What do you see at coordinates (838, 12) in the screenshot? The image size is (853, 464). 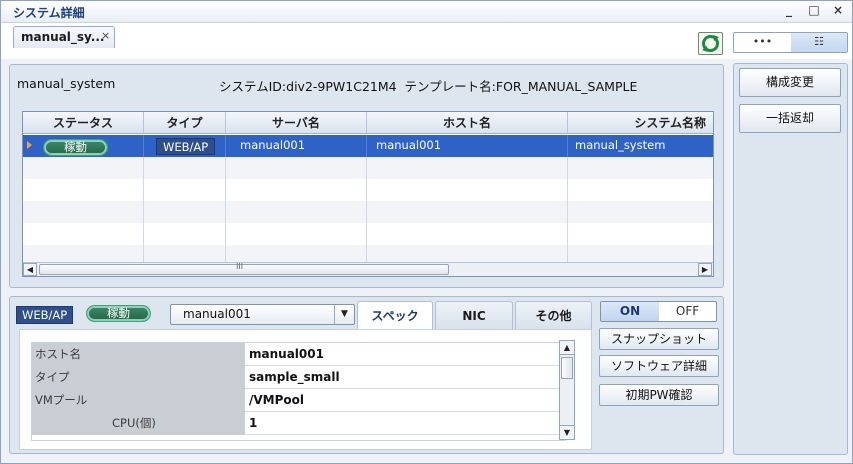 I see `close-window-button: ×` at bounding box center [838, 12].